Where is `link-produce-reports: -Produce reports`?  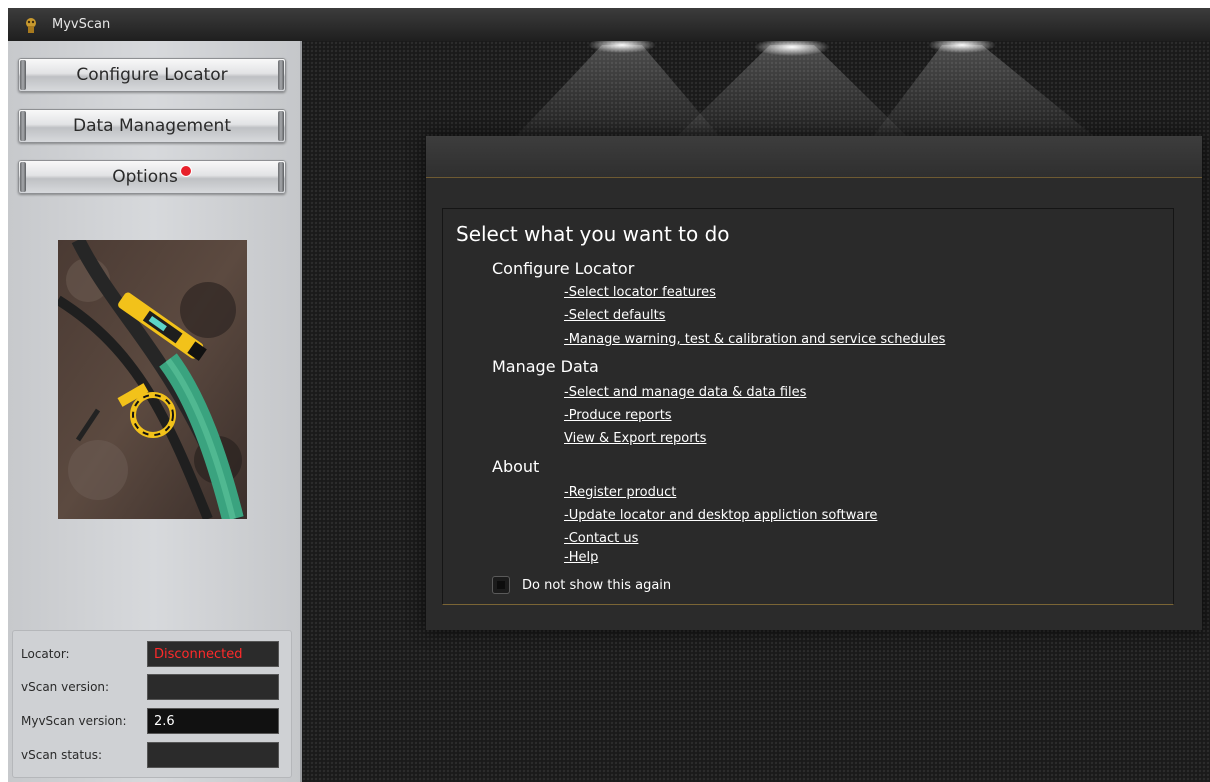 link-produce-reports: -Produce reports is located at coordinates (618, 415).